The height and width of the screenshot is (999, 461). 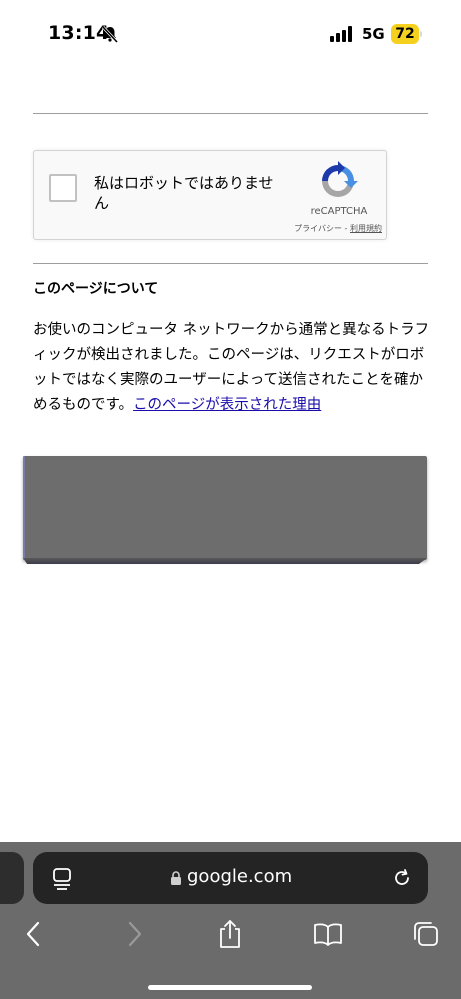 What do you see at coordinates (110, 34) in the screenshot?
I see `bell-slash-icon` at bounding box center [110, 34].